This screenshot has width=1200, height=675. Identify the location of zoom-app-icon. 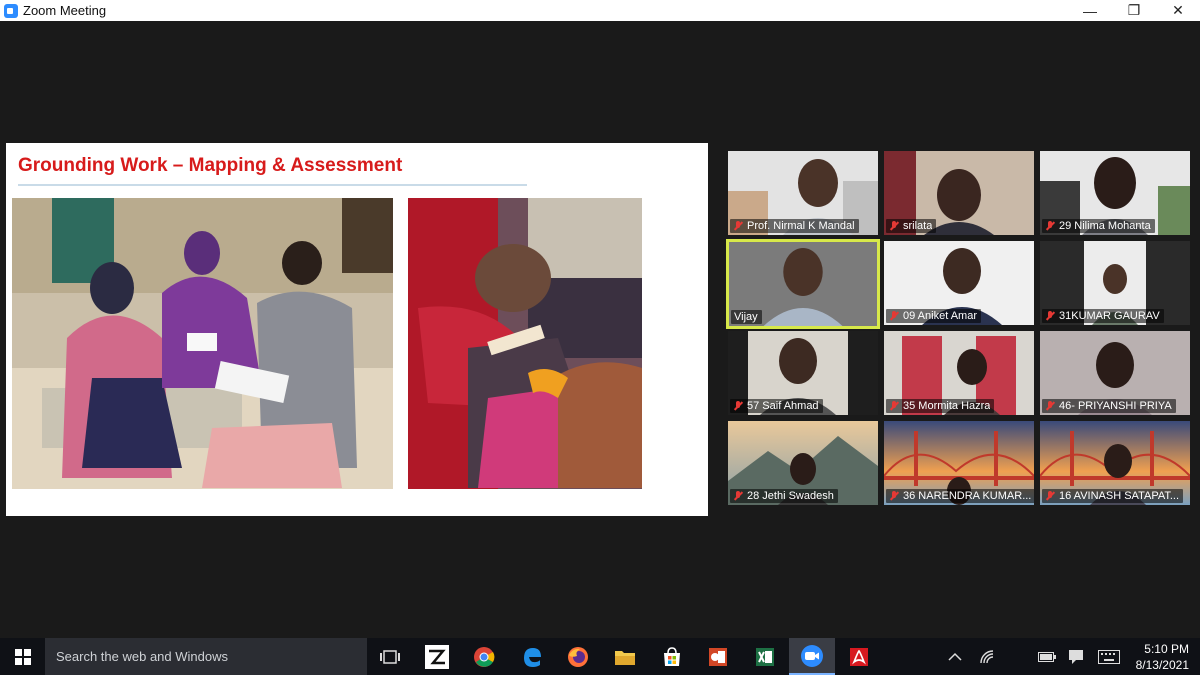
(11, 10).